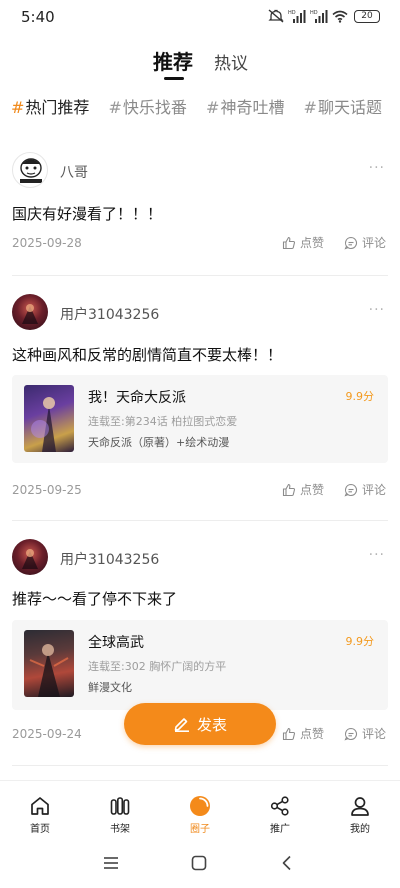 This screenshot has height=888, width=400. Describe the element at coordinates (367, 16) in the screenshot. I see `battery-icon: 20` at that location.